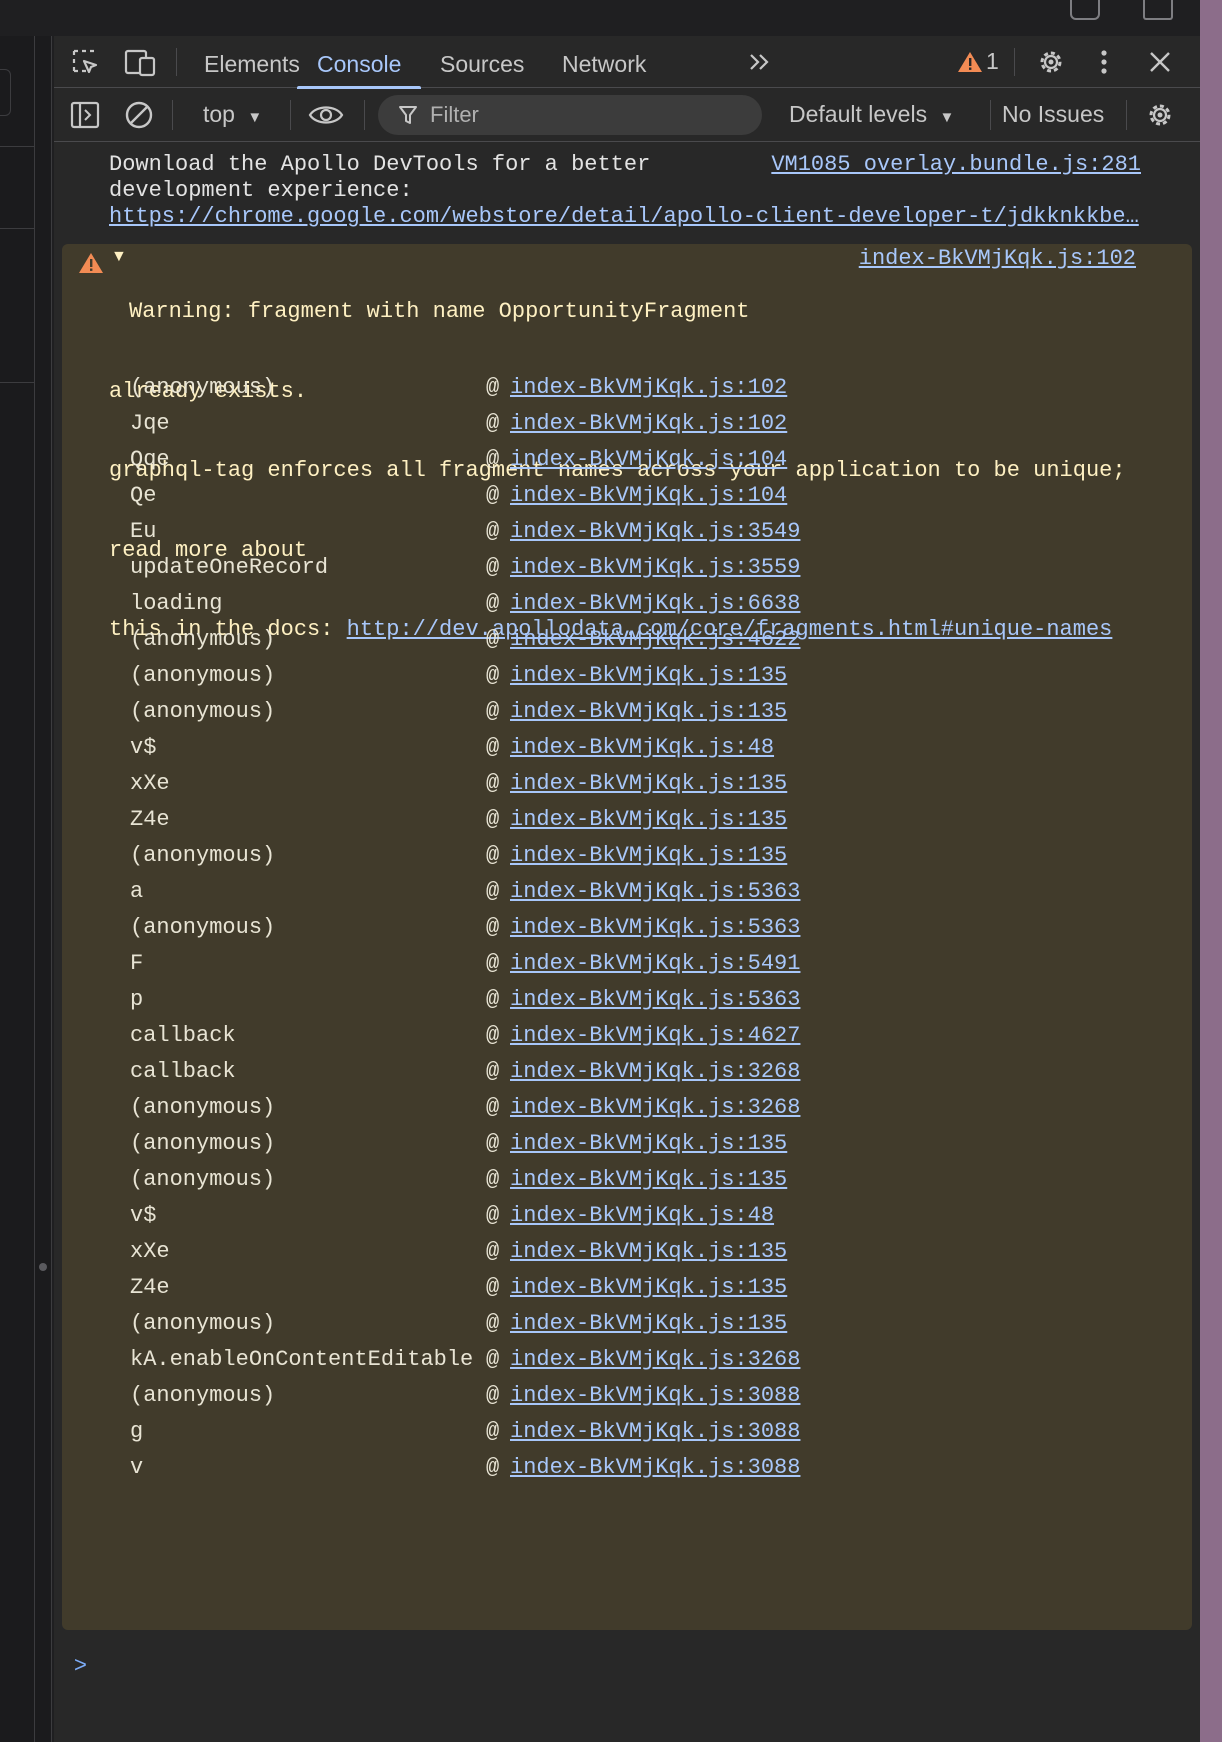 The image size is (1222, 1742). I want to click on close-icon, so click(1160, 62).